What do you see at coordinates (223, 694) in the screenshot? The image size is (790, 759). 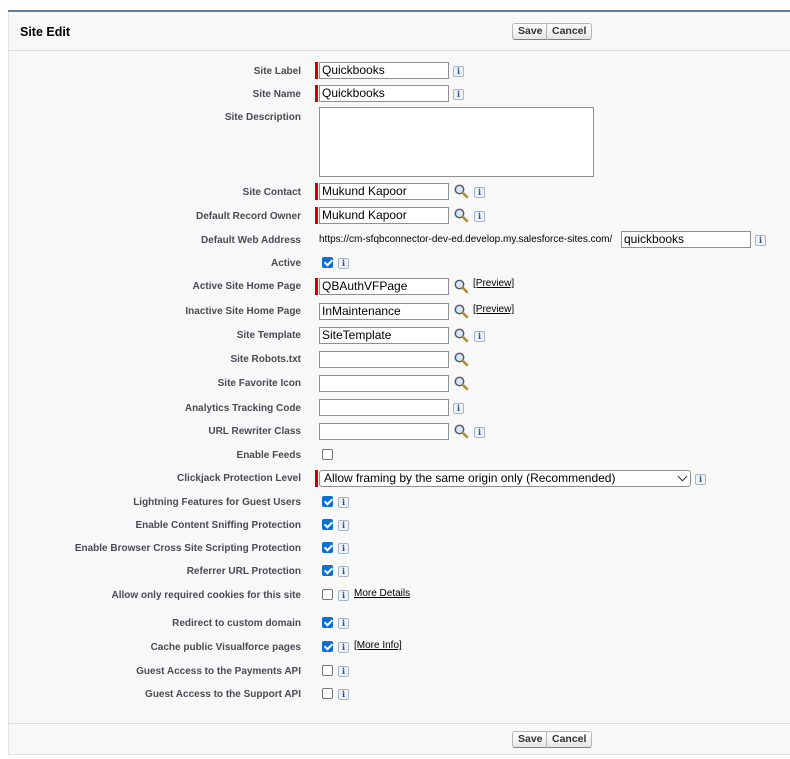 I see `guest-support-api-label: Guest Access to the Support API` at bounding box center [223, 694].